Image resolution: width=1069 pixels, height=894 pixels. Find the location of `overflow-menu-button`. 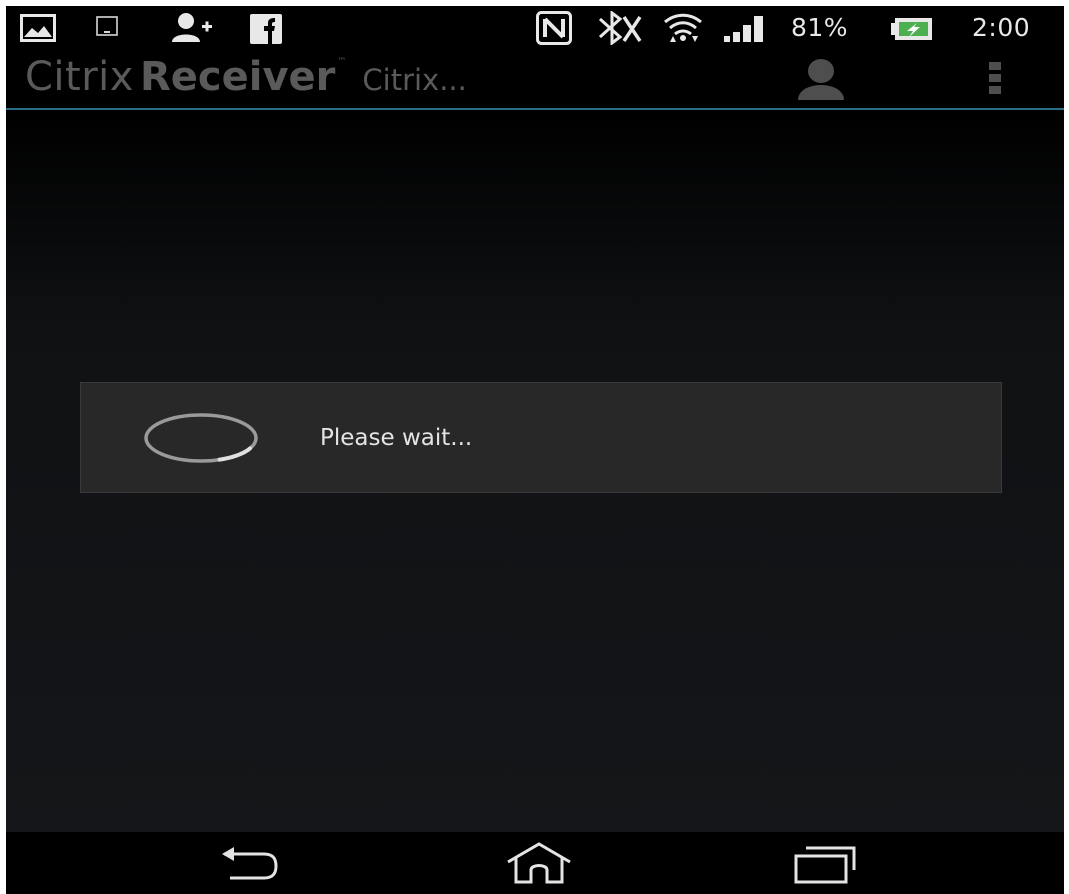

overflow-menu-button is located at coordinates (995, 80).